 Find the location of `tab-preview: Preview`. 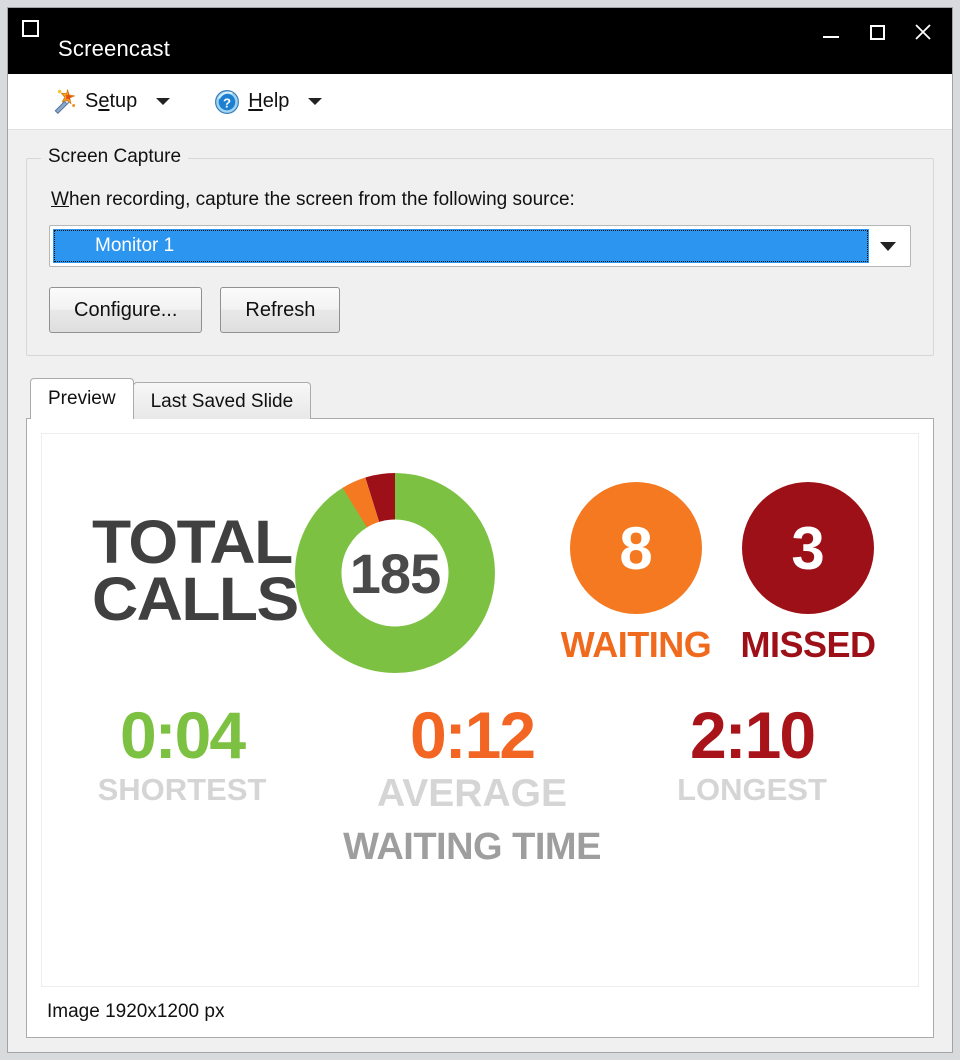

tab-preview: Preview is located at coordinates (82, 398).